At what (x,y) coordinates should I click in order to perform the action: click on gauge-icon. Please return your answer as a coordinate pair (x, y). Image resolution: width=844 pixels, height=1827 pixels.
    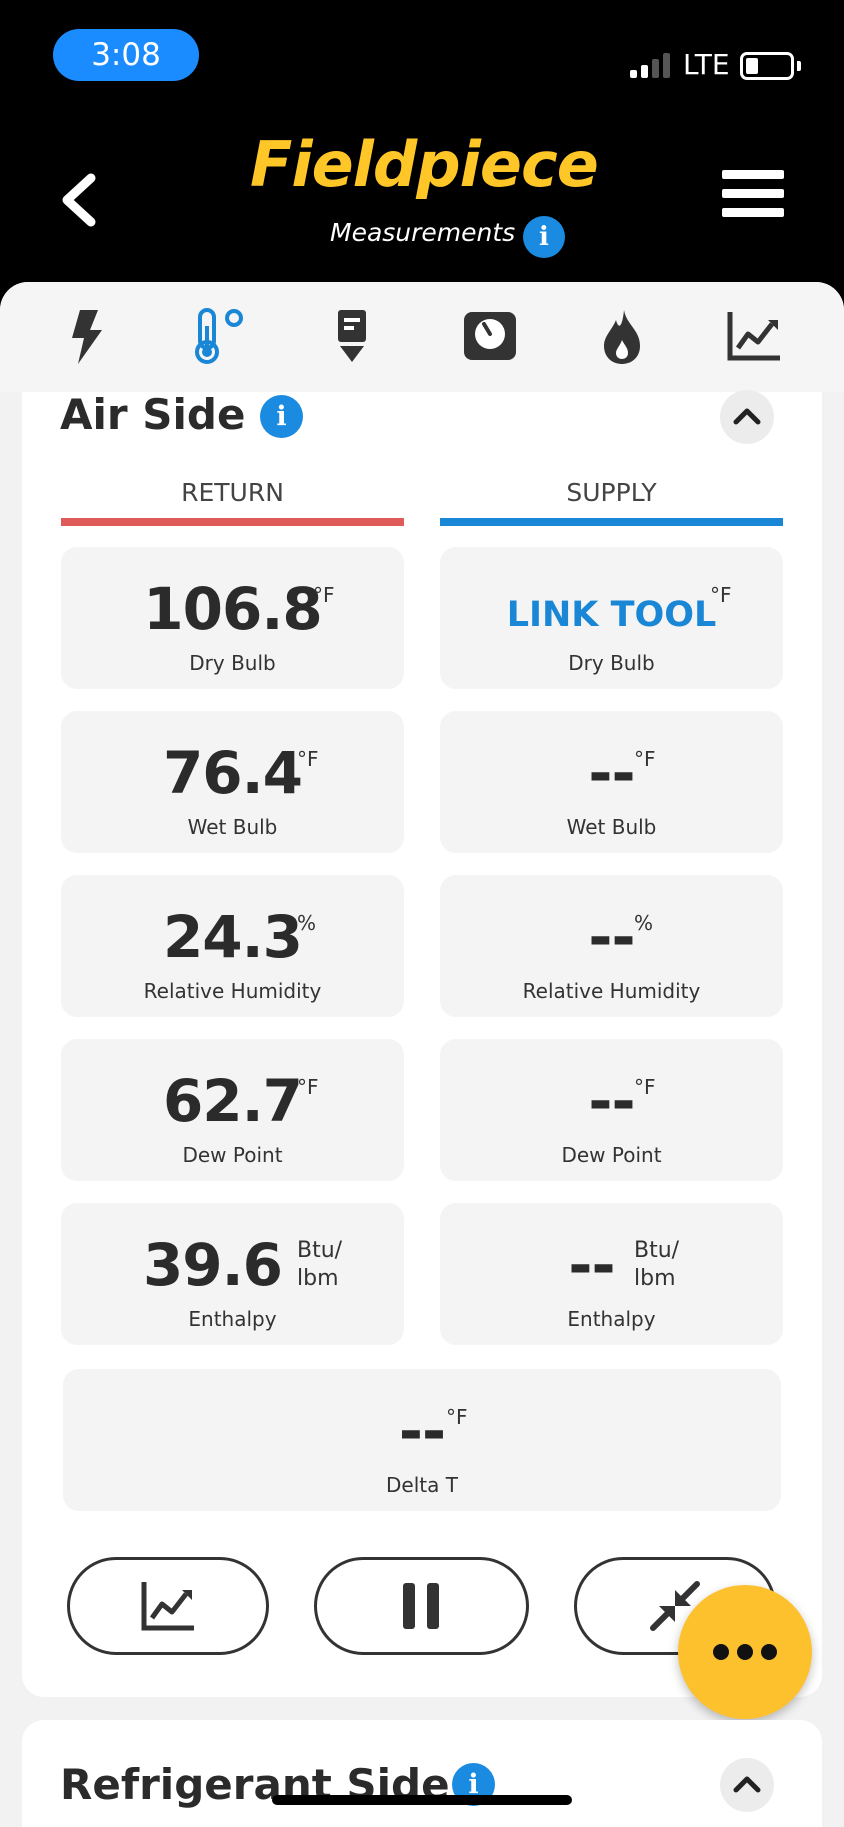
    Looking at the image, I should click on (490, 336).